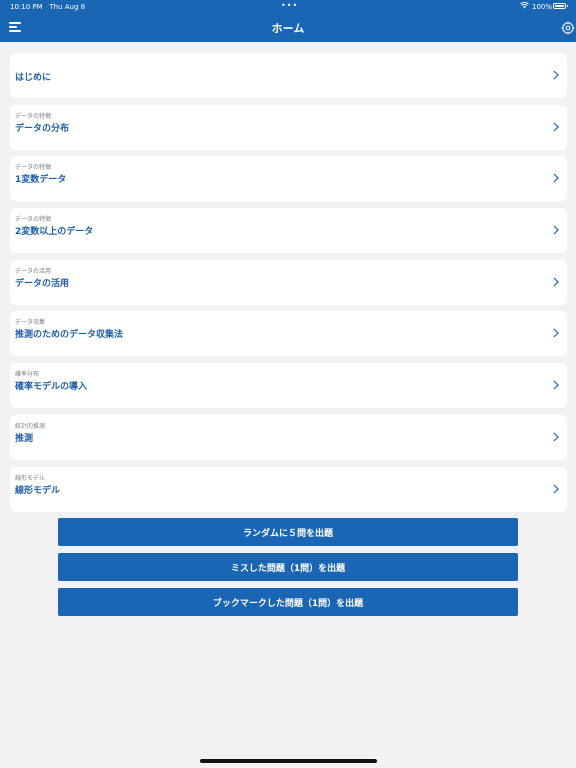 The width and height of the screenshot is (576, 768). What do you see at coordinates (288, 386) in the screenshot?
I see `topic-probability-model: 確率分布 確率モデルの導入` at bounding box center [288, 386].